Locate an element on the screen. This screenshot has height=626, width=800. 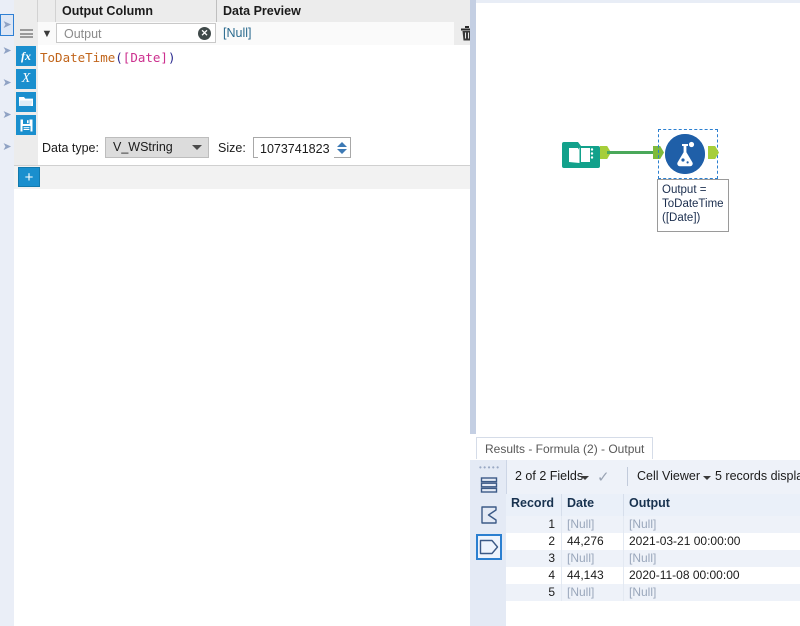
formula-expression: ToDateTime([Date]) is located at coordinates (107, 57).